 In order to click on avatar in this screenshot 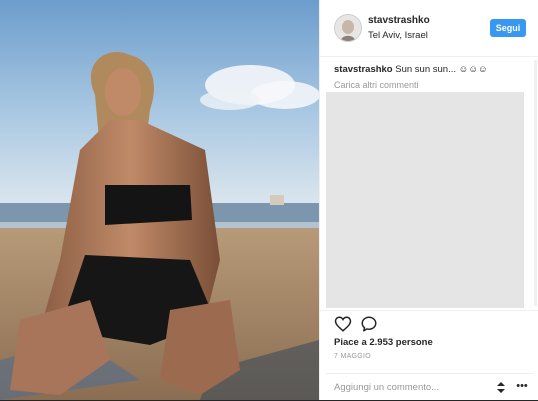, I will do `click(348, 28)`.